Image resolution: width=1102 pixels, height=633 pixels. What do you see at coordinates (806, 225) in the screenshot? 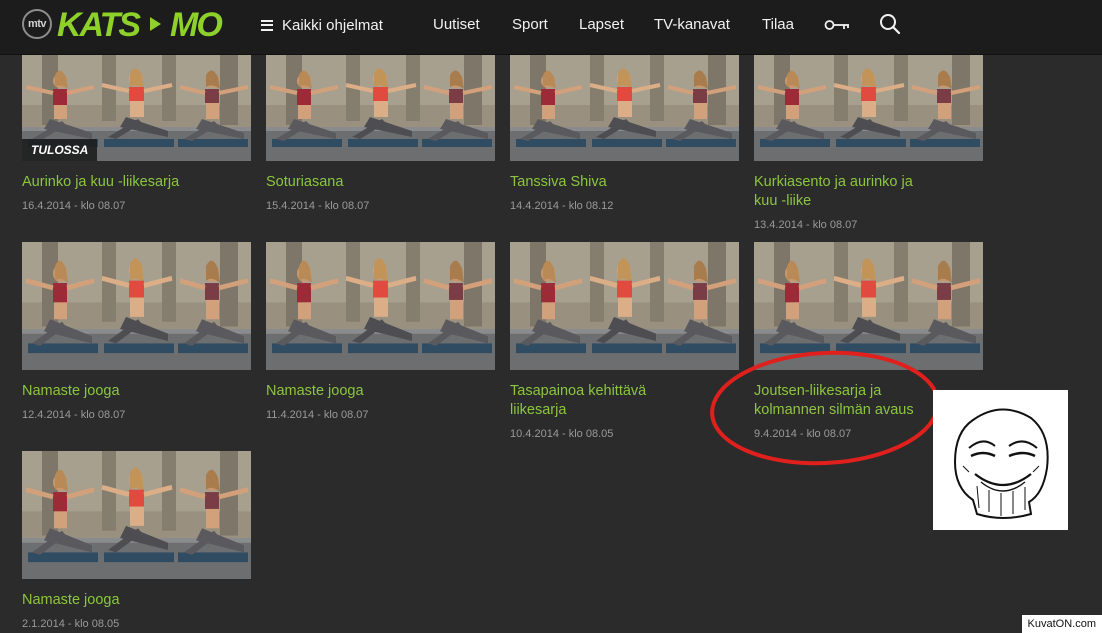
I see `program-date: 13.4.2014 - klo 08.07` at bounding box center [806, 225].